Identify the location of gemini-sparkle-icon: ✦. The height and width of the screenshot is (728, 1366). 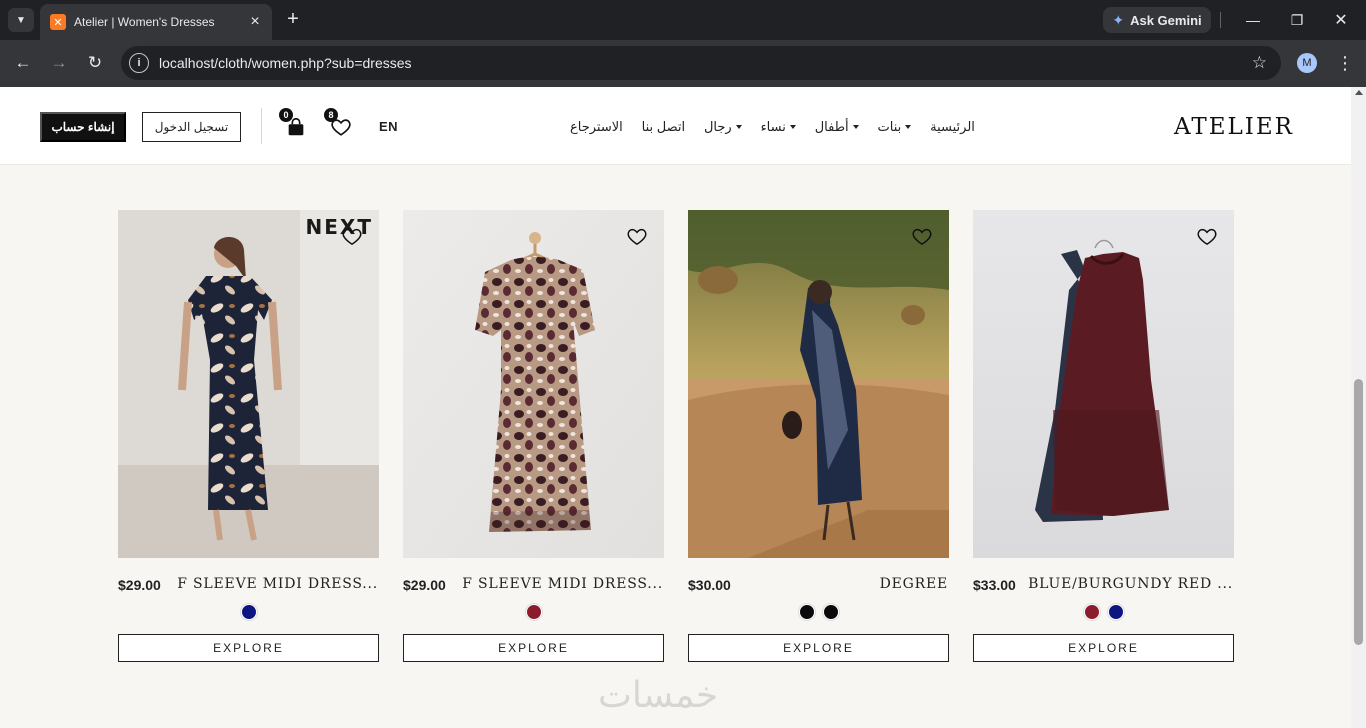
(1118, 19).